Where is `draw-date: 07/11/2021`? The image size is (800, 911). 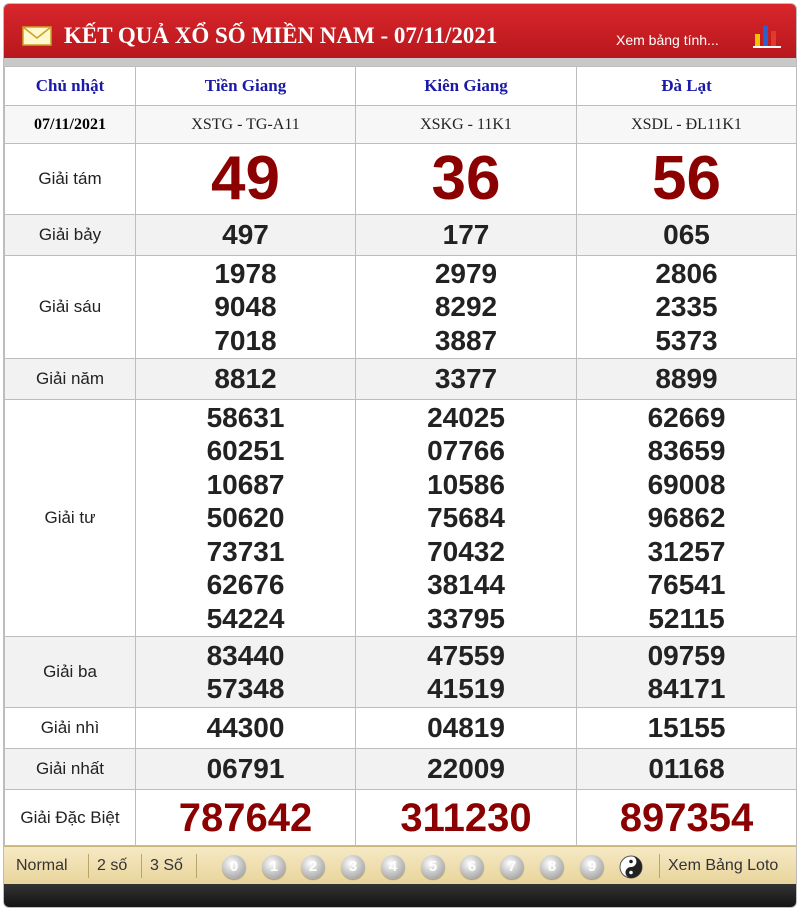
draw-date: 07/11/2021 is located at coordinates (70, 124).